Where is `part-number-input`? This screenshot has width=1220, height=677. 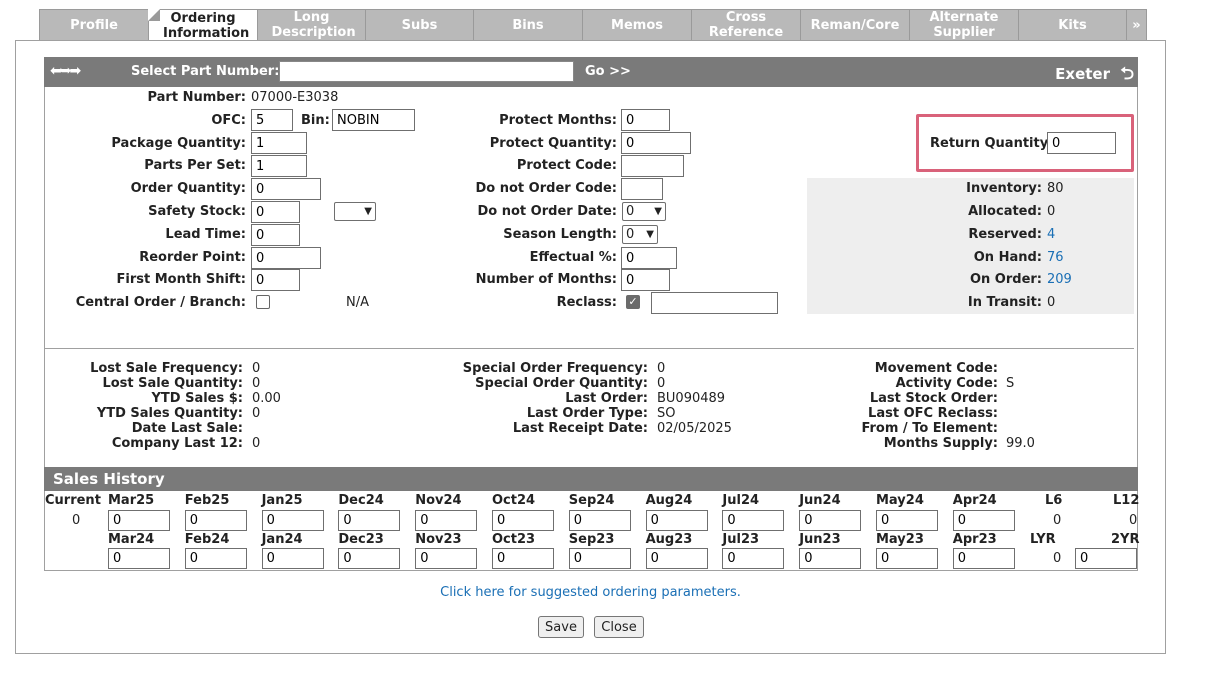
part-number-input is located at coordinates (426, 71).